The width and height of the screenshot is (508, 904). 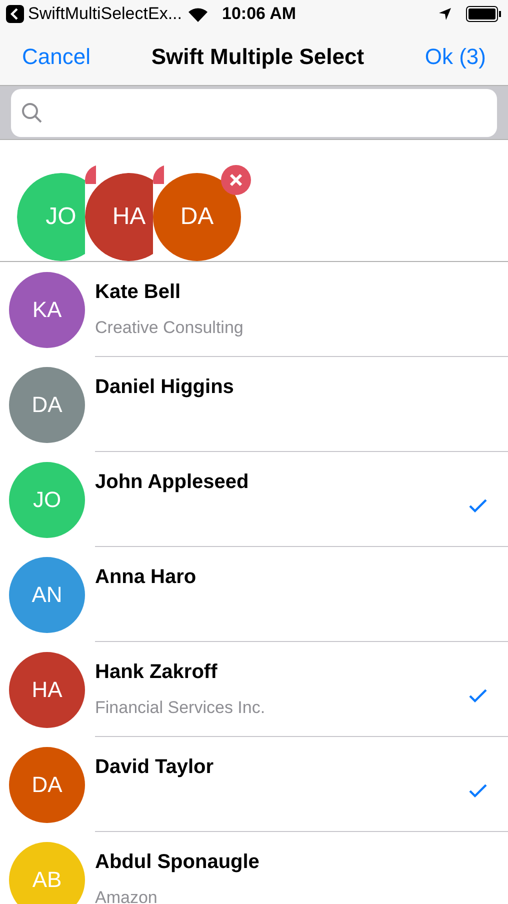 What do you see at coordinates (32, 113) in the screenshot?
I see `search-icon` at bounding box center [32, 113].